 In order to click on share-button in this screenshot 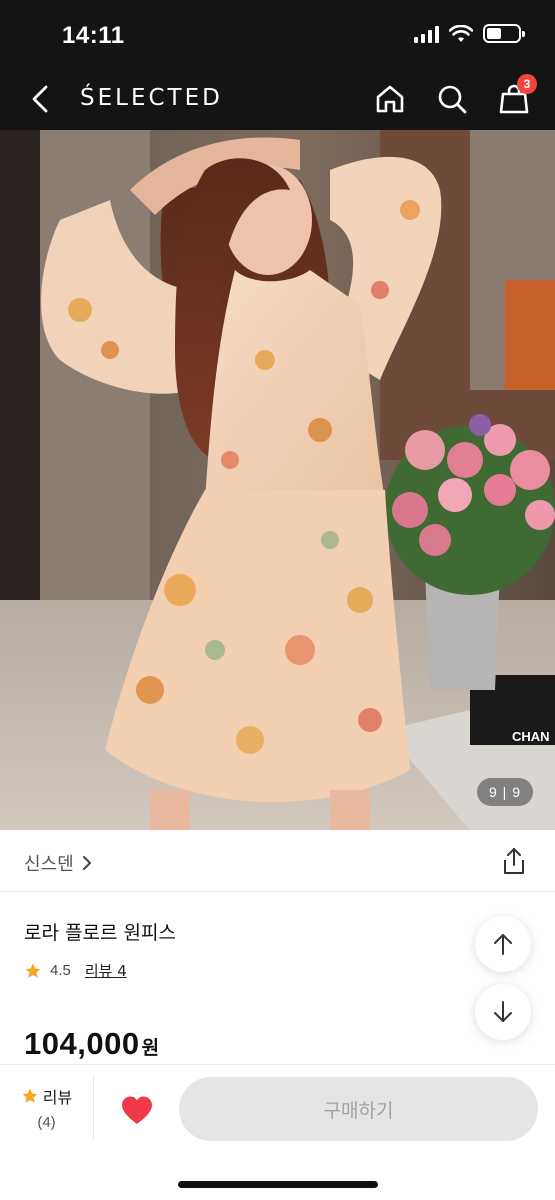, I will do `click(514, 861)`.